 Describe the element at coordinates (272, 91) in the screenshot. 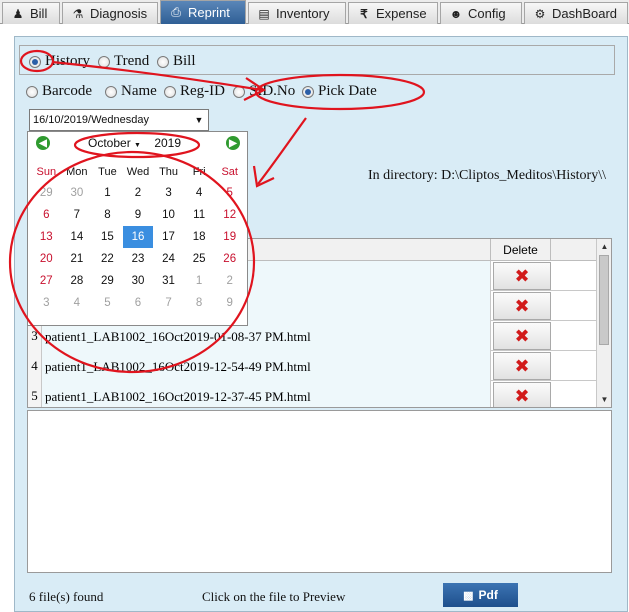

I see `radio-label: SID.No` at that location.